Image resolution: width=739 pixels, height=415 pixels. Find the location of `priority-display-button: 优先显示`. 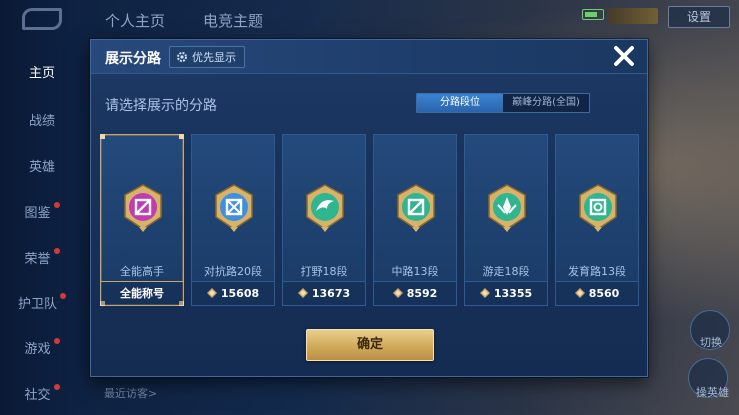

priority-display-button: 优先显示 is located at coordinates (207, 57).